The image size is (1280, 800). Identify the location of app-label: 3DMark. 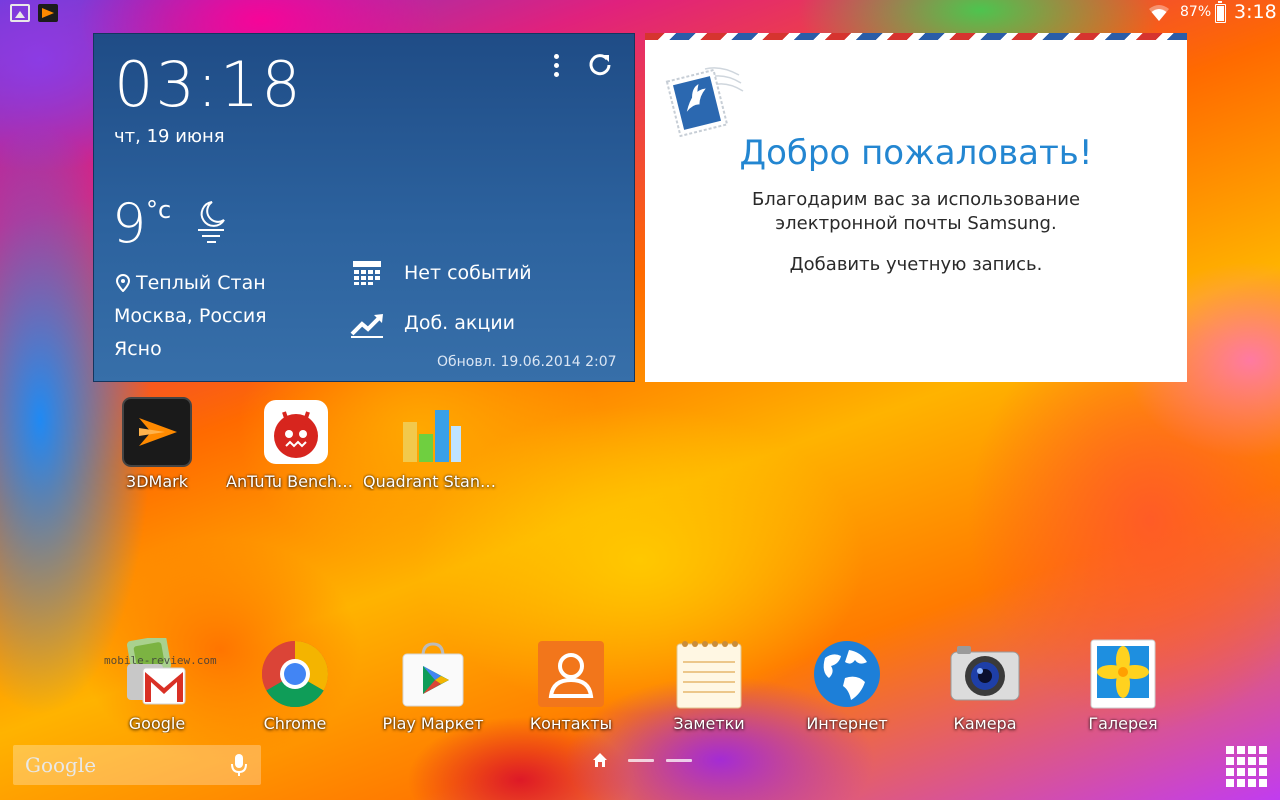
(157, 481).